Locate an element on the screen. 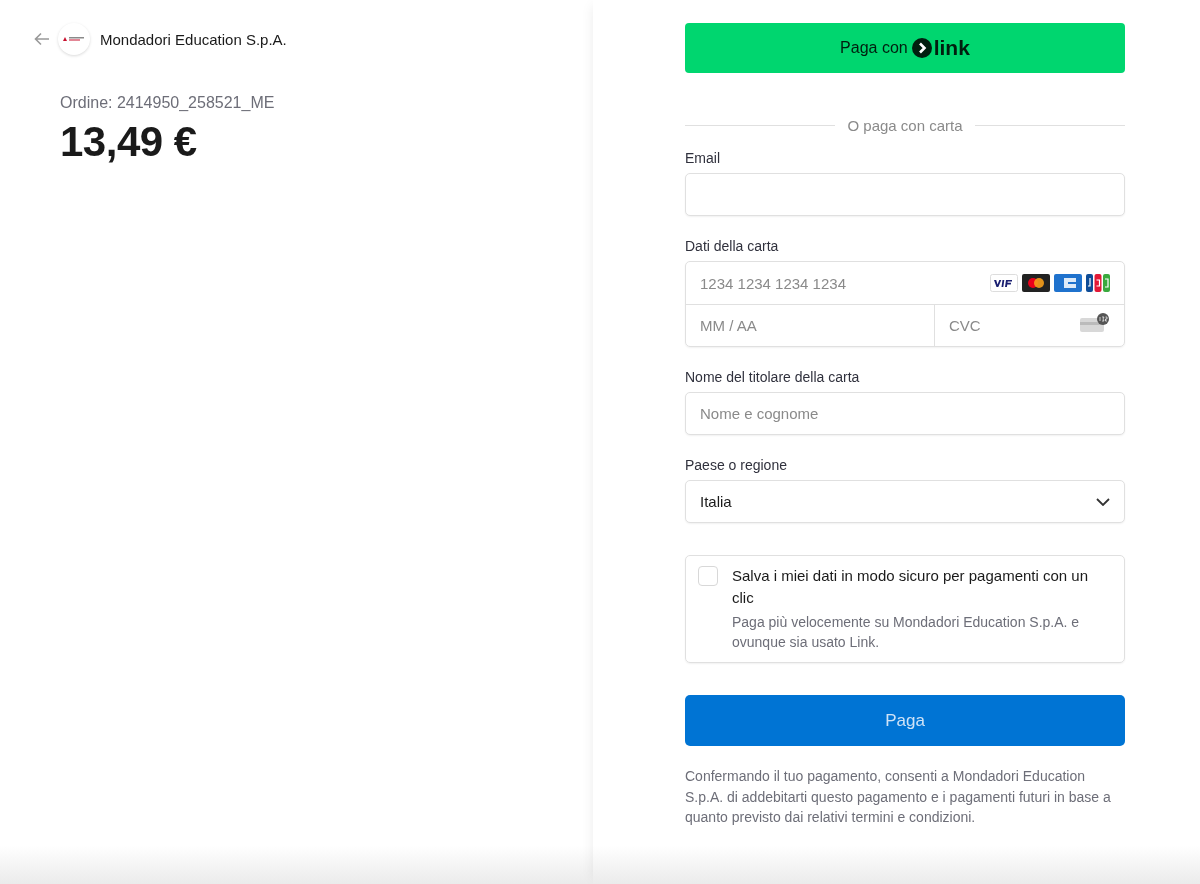 The height and width of the screenshot is (884, 1200). input-field: Nome e cognome is located at coordinates (905, 413).